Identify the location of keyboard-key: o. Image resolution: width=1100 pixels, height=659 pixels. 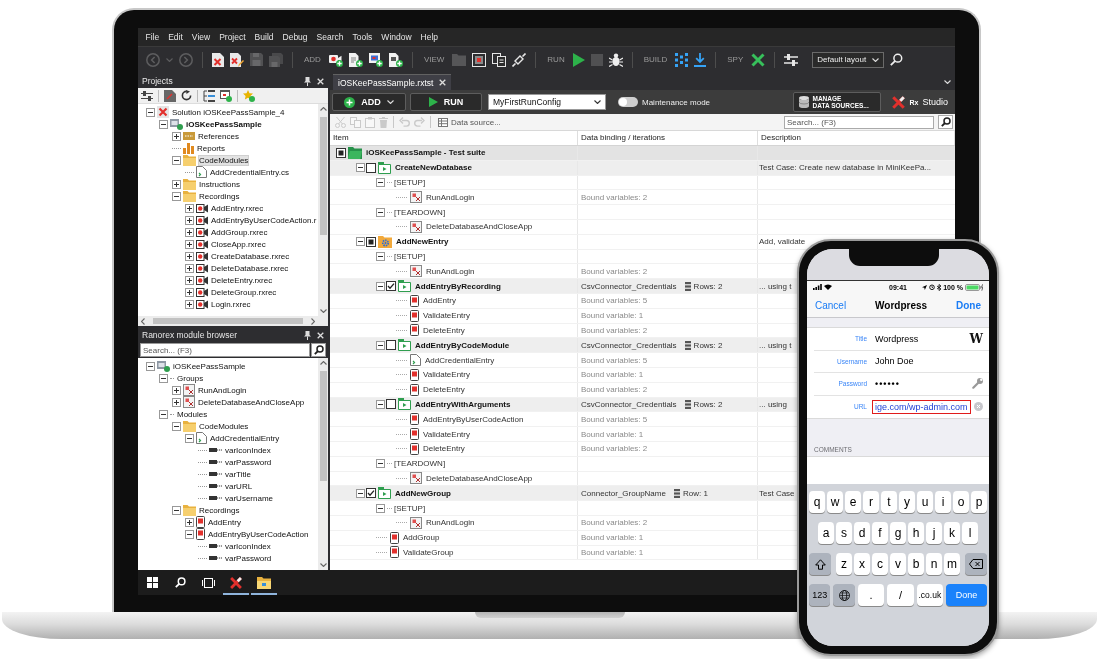
(961, 502).